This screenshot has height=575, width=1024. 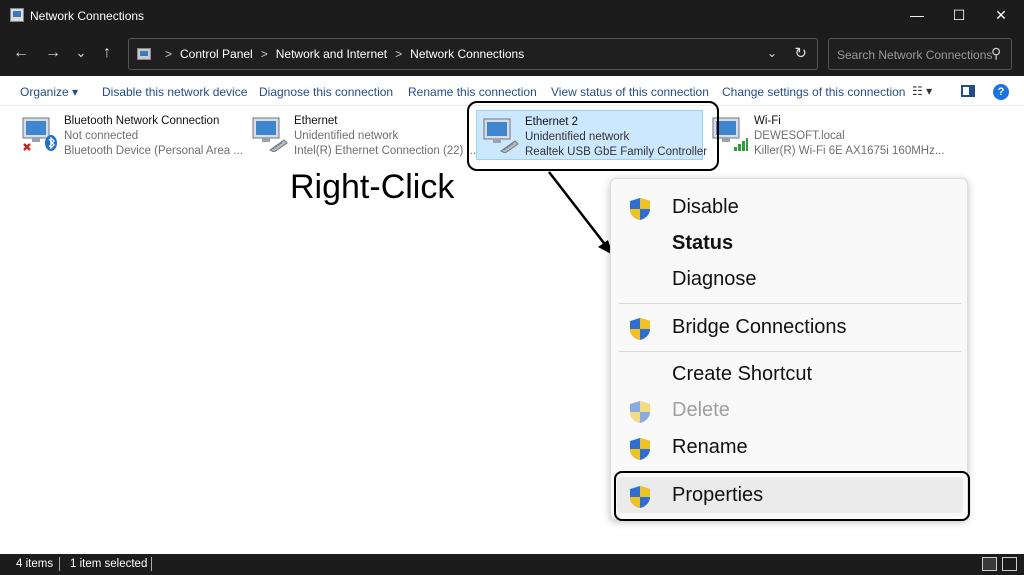 I want to click on search-icon: ⚲, so click(x=996, y=53).